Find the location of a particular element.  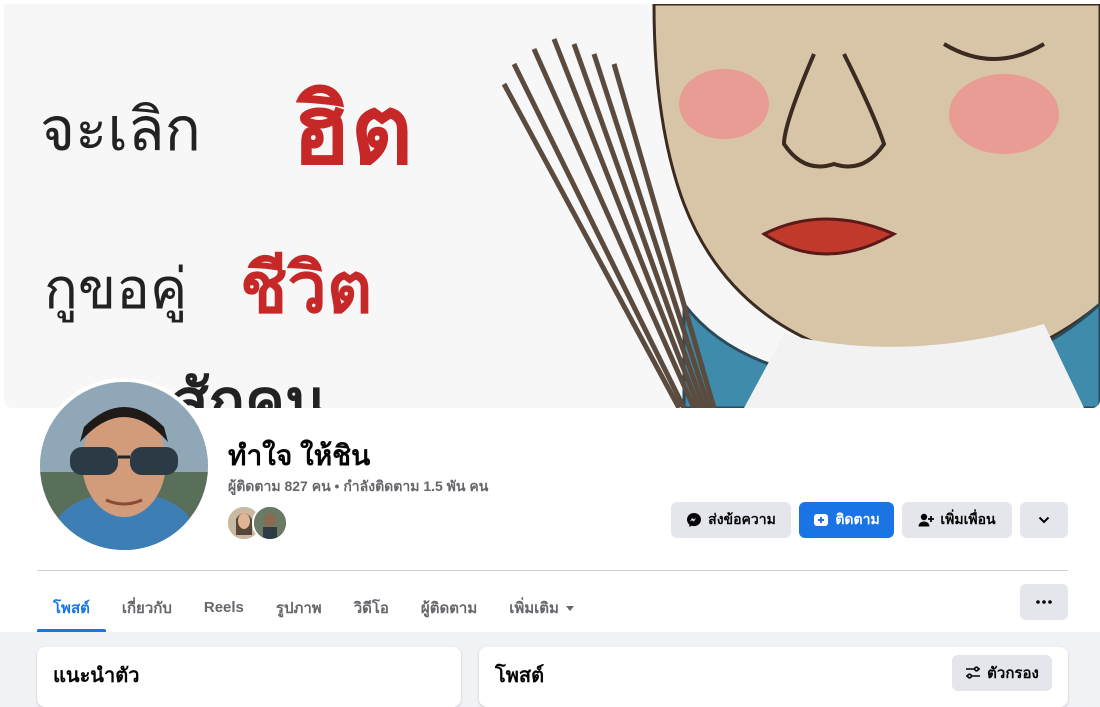

posts-card: โพสต์ ตัวกรอง is located at coordinates (773, 677).